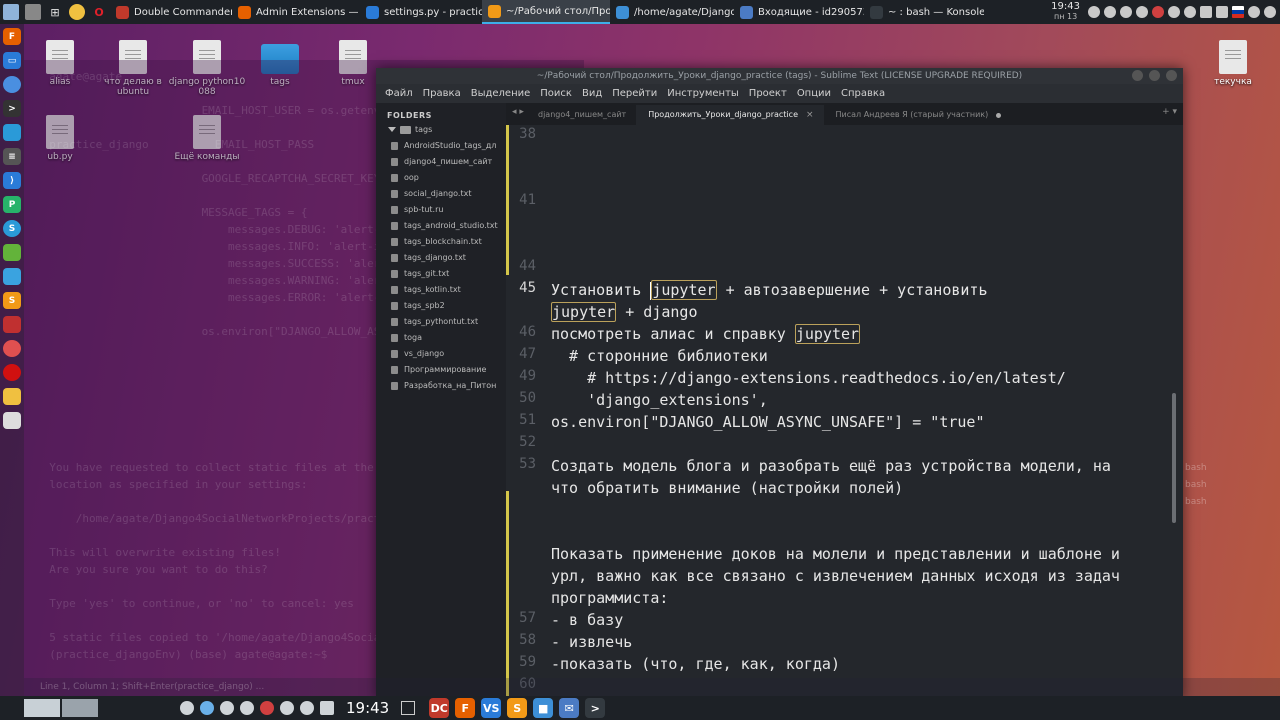 The image size is (1280, 720). Describe the element at coordinates (703, 93) in the screenshot. I see `menu-item: Инструменты` at that location.